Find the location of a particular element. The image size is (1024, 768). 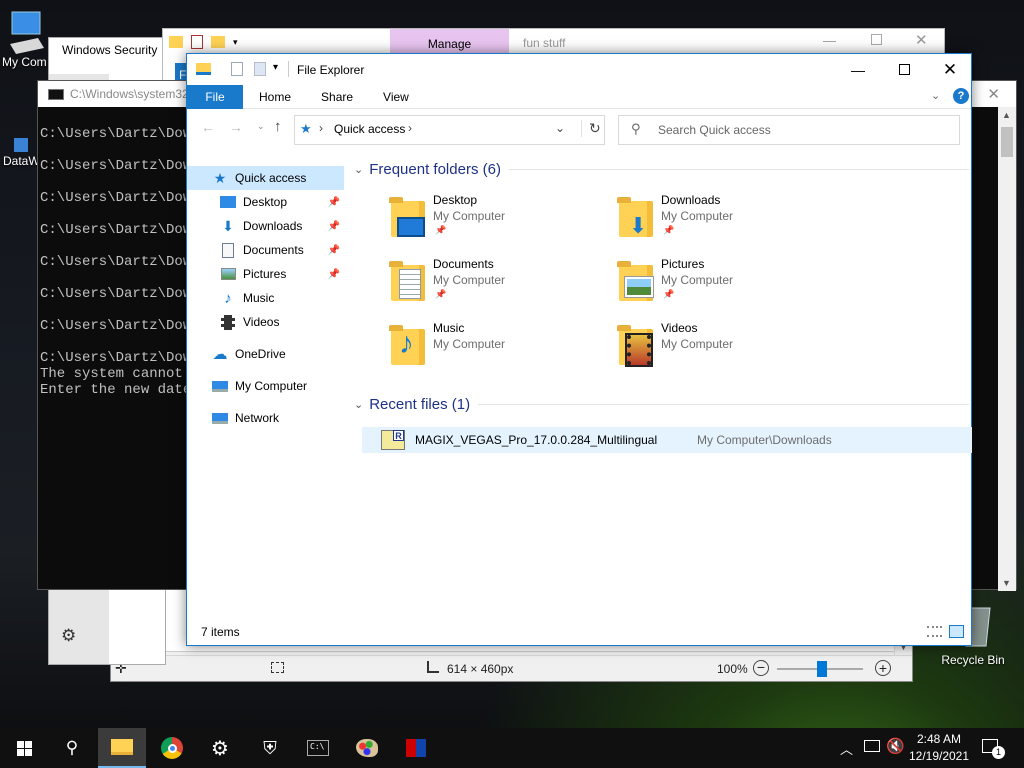

folder-tile-music: ♪ Music My Computer is located at coordinates (497, 351).